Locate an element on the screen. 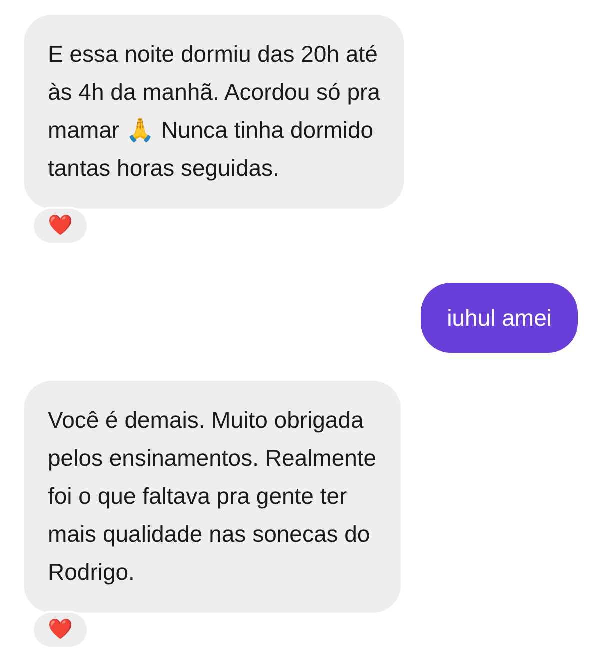 This screenshot has width=594, height=670. message-text: E essa noite dormiu das 20h até às 4h da manhã. Acordou só pra mamar 🙏 Nunca tinha dormido tantas horas seguidas. is located at coordinates (214, 111).